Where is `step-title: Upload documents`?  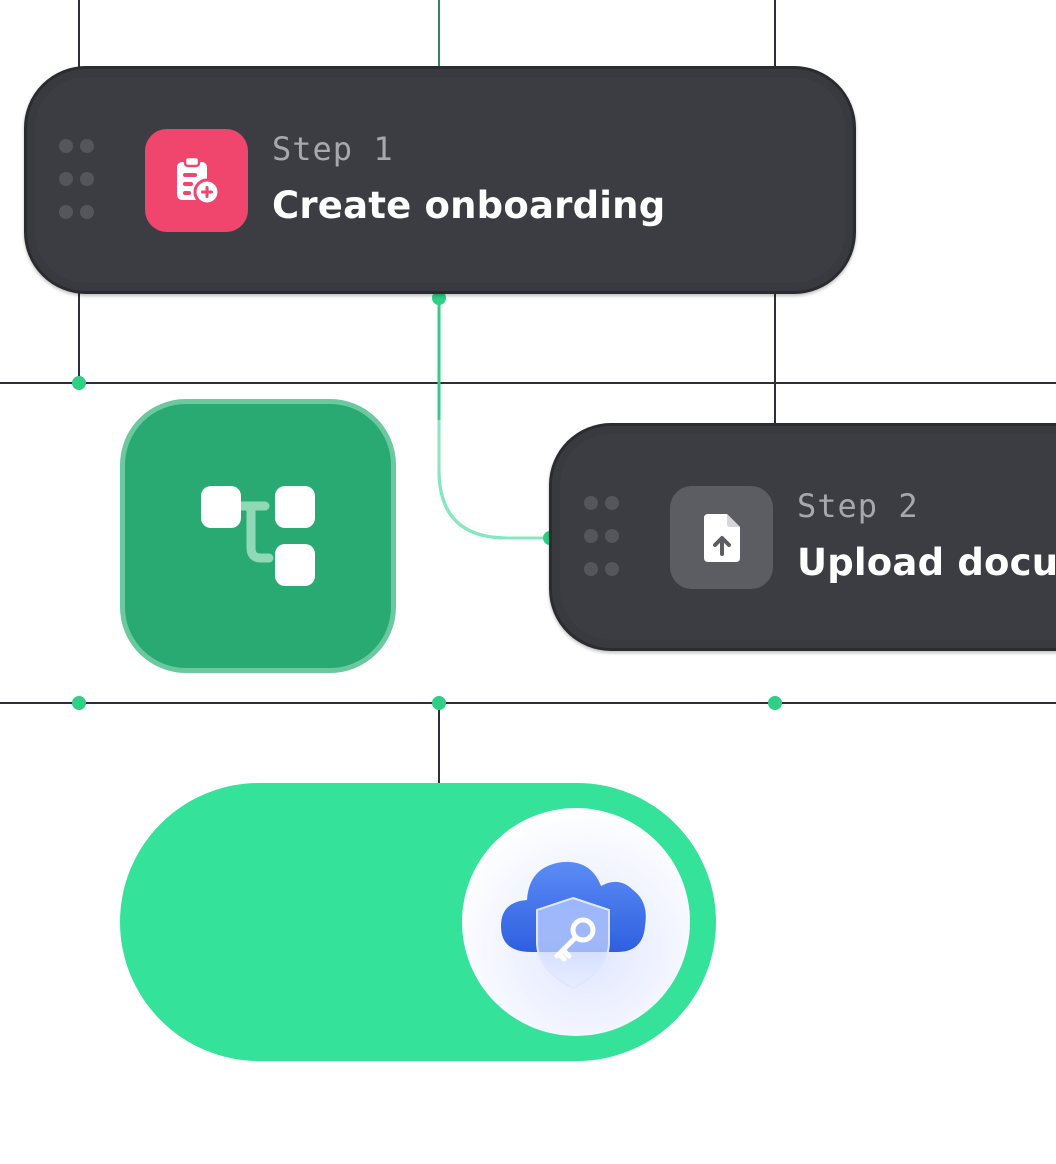 step-title: Upload documents is located at coordinates (926, 562).